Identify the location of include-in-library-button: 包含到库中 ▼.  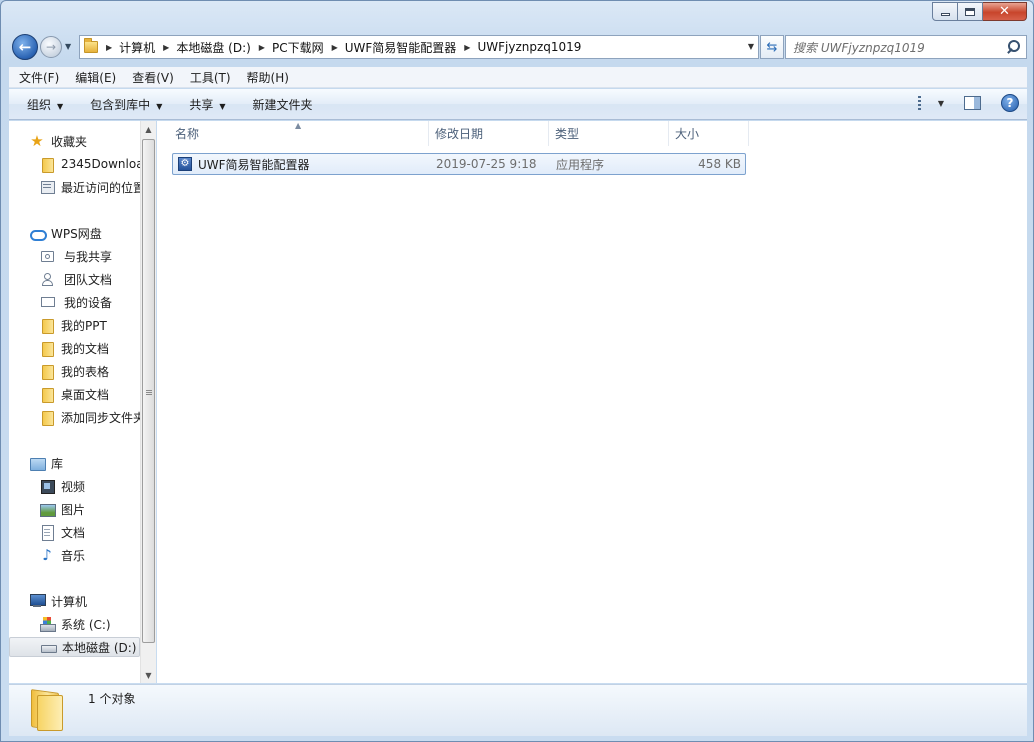
(126, 104).